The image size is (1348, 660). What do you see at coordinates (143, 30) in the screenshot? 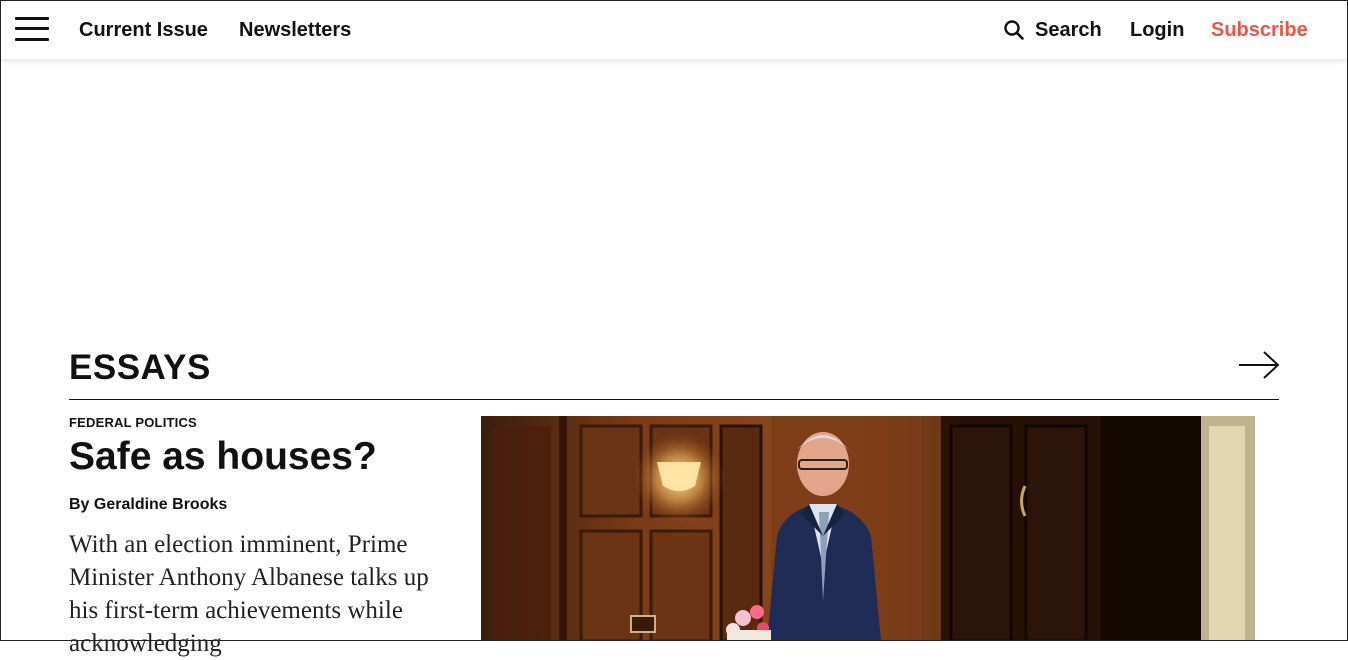
I see `nav-current-issue-link: Current Issue` at bounding box center [143, 30].